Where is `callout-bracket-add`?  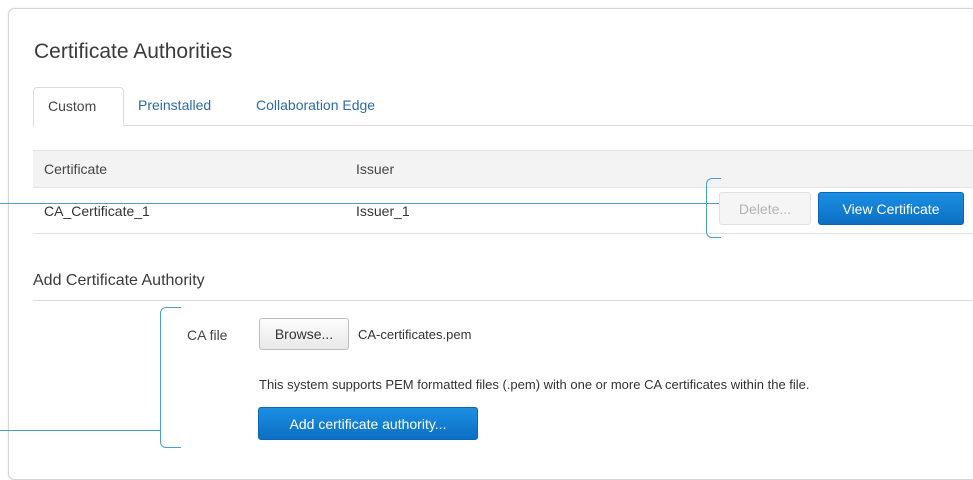 callout-bracket-add is located at coordinates (170, 377).